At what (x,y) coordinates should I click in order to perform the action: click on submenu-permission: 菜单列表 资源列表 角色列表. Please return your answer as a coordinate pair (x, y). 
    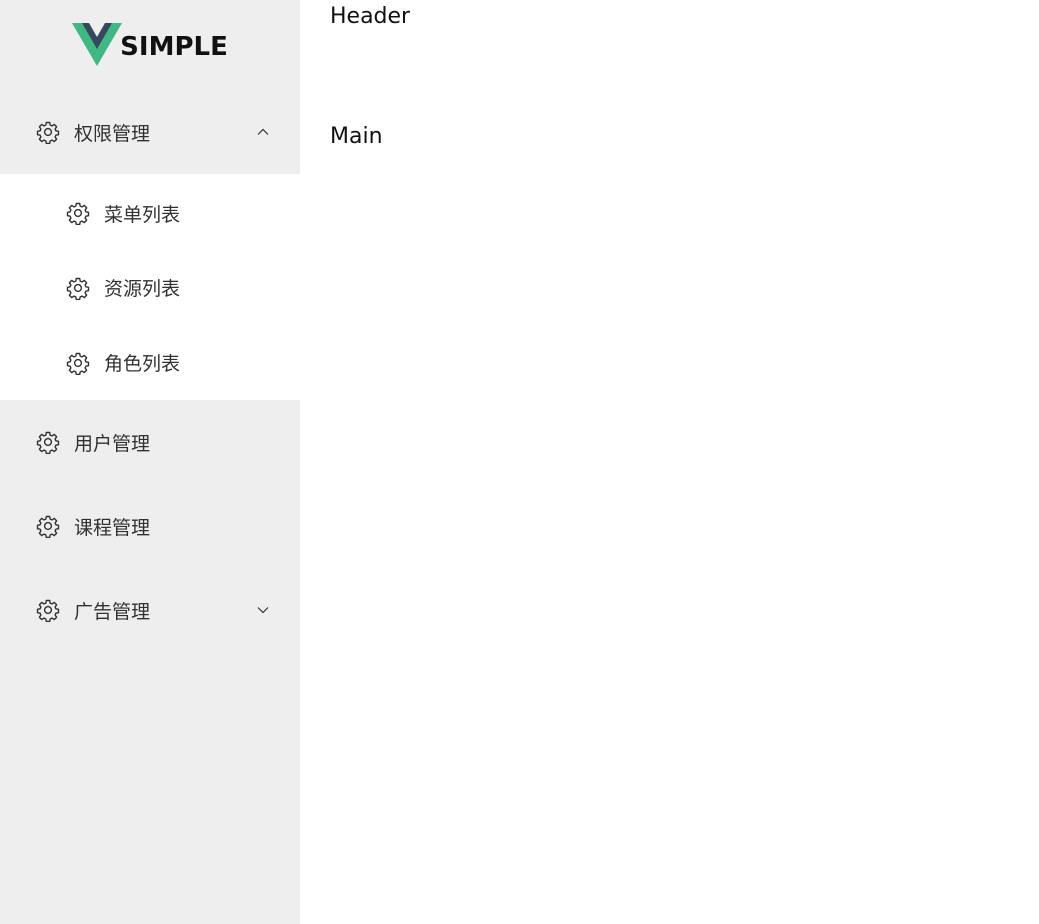
    Looking at the image, I should click on (150, 287).